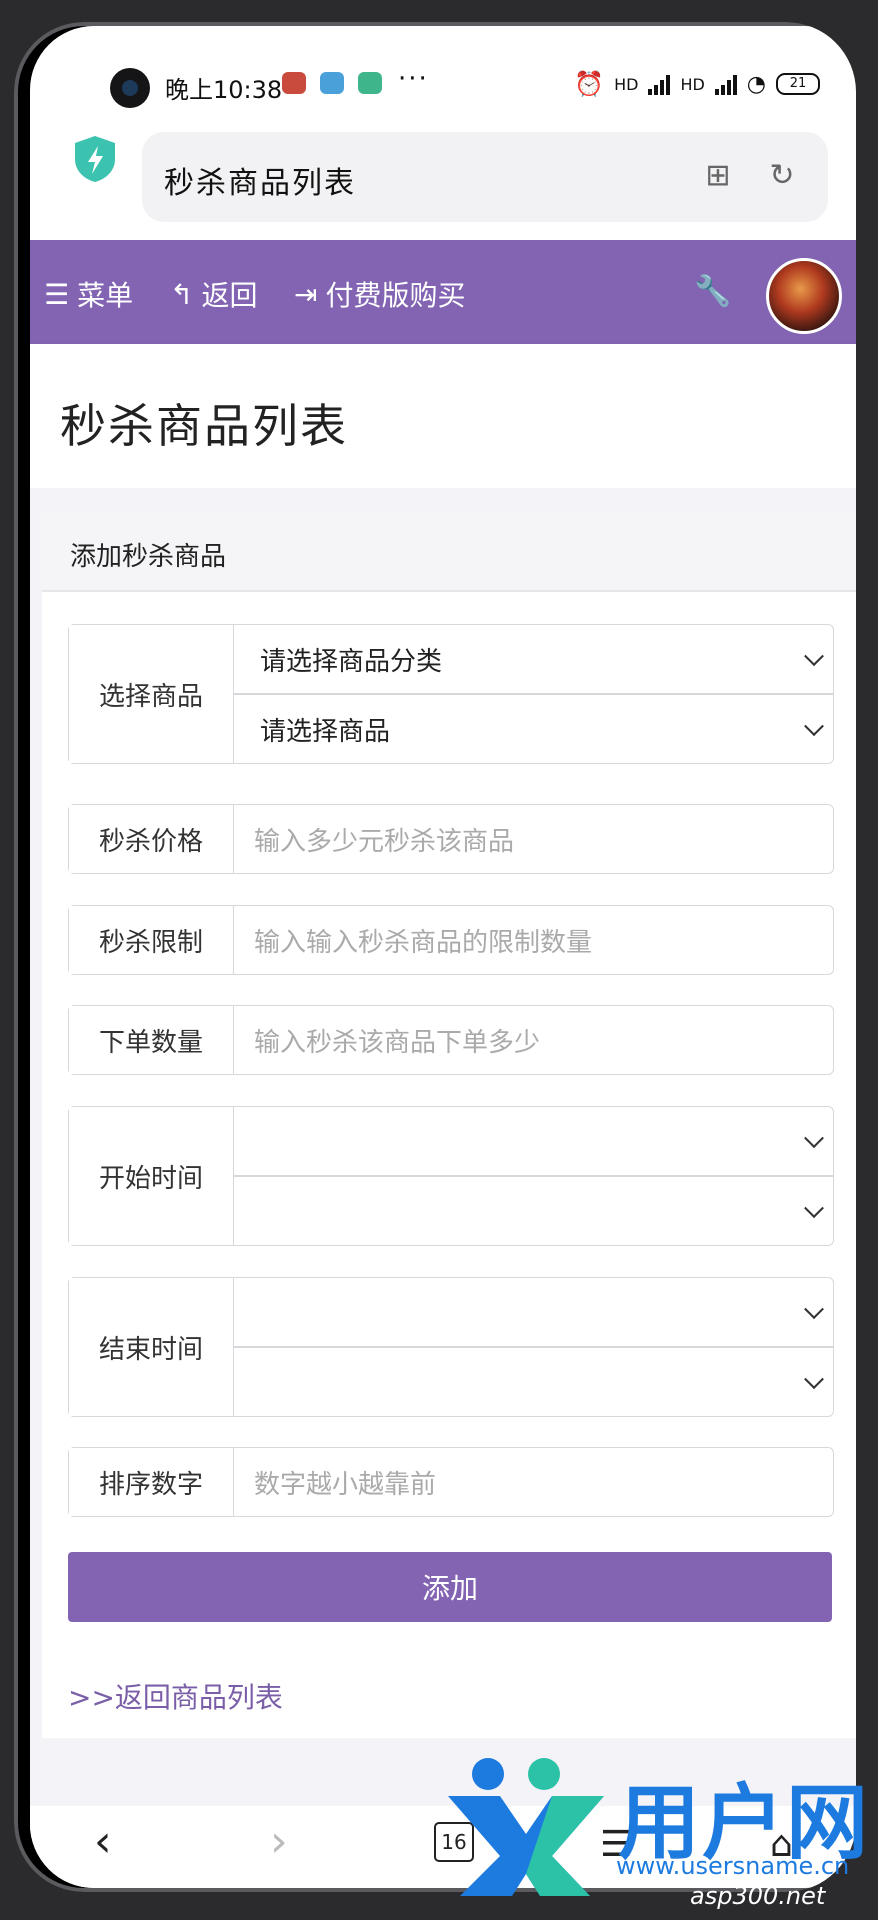 The height and width of the screenshot is (1920, 878). What do you see at coordinates (533, 1210) in the screenshot?
I see `start-hour-select` at bounding box center [533, 1210].